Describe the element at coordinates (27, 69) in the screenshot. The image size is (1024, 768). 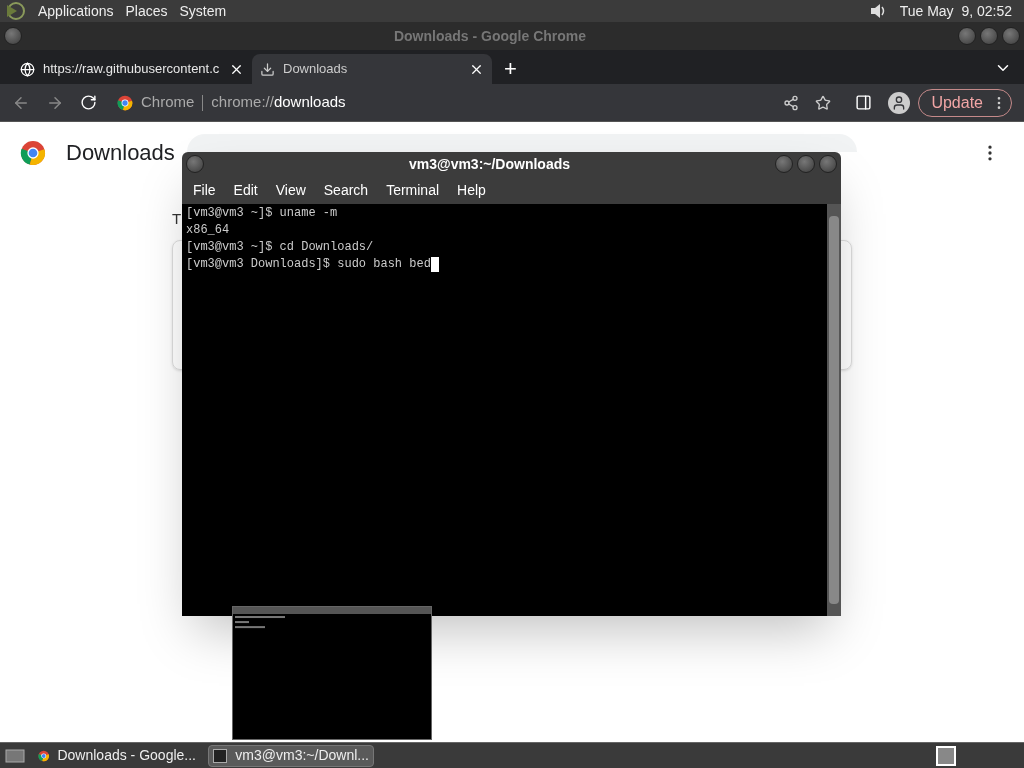
I see `globe-icon` at that location.